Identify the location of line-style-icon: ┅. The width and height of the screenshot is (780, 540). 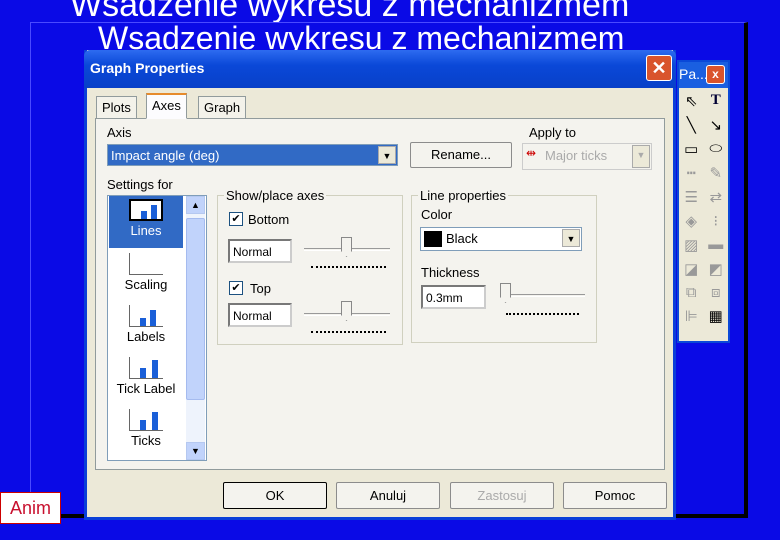
(691, 173).